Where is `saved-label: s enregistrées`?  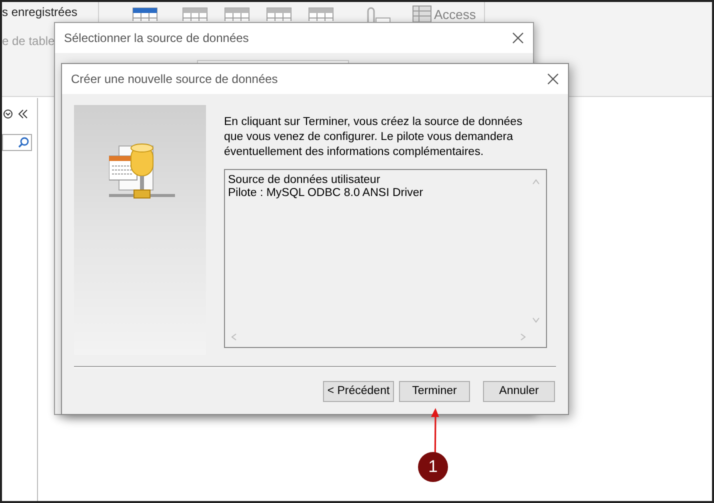 saved-label: s enregistrées is located at coordinates (40, 12).